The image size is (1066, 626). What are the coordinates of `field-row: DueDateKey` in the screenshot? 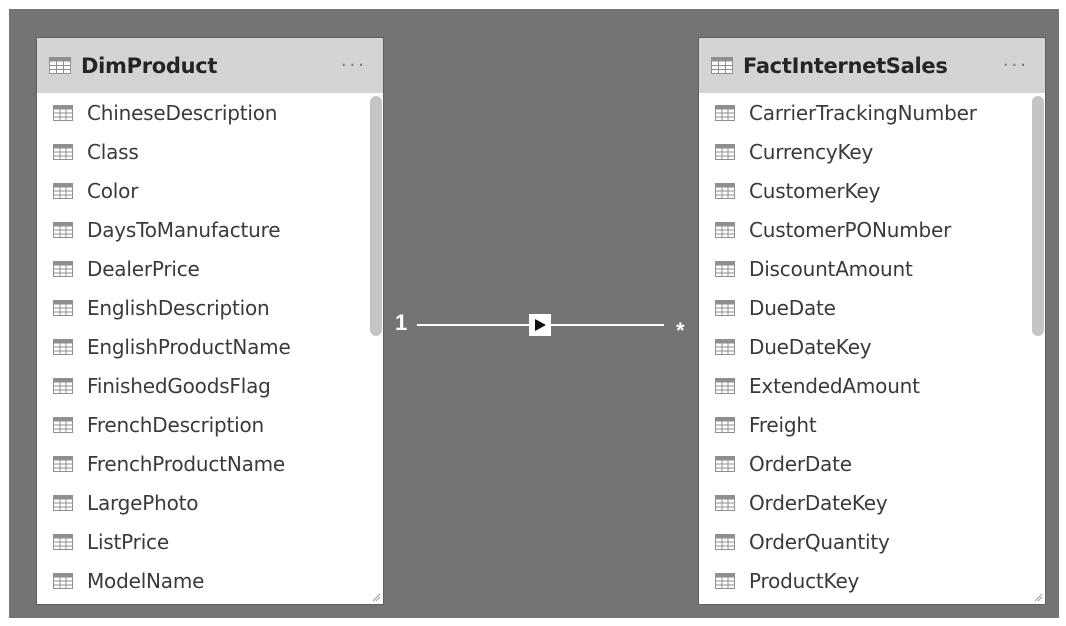 It's located at (872, 346).